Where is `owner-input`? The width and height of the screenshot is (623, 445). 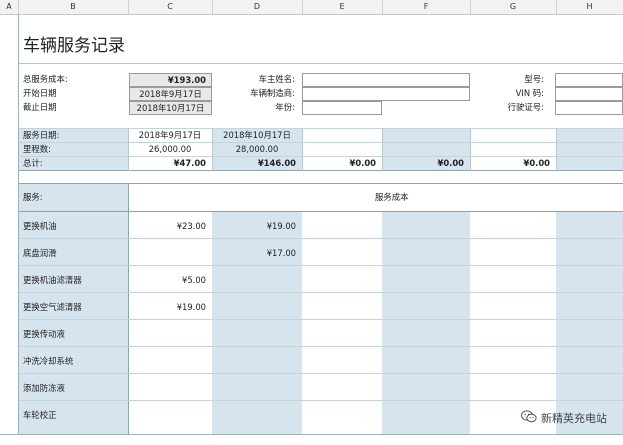 owner-input is located at coordinates (386, 80).